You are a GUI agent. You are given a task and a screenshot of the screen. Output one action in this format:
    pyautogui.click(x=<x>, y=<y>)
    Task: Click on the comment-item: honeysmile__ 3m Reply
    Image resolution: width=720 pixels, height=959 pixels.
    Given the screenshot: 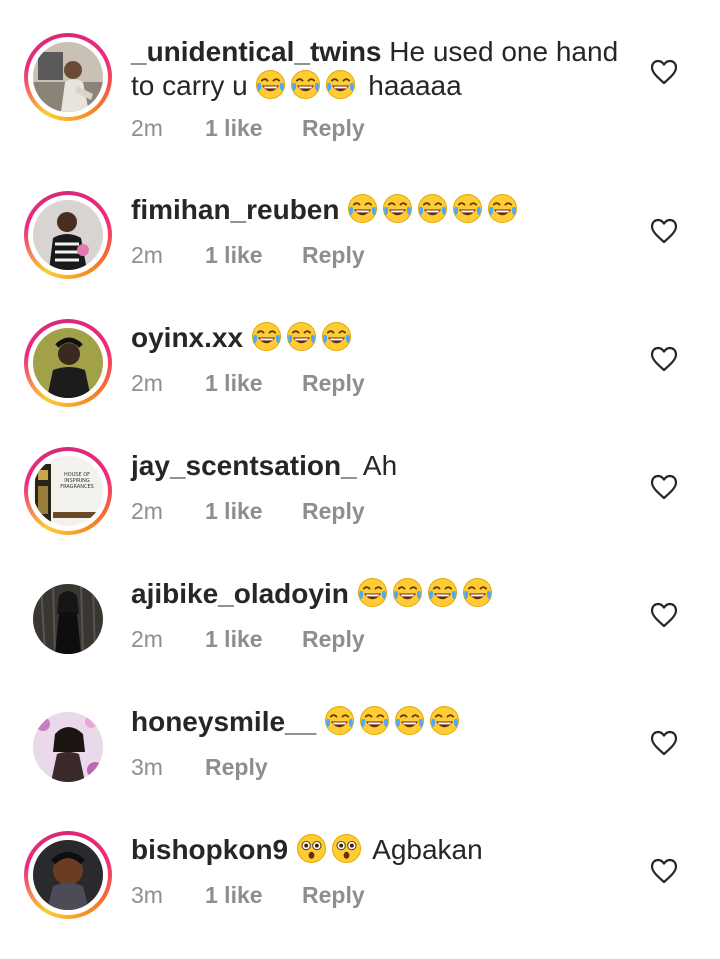 What is the action you would take?
    pyautogui.click(x=360, y=767)
    